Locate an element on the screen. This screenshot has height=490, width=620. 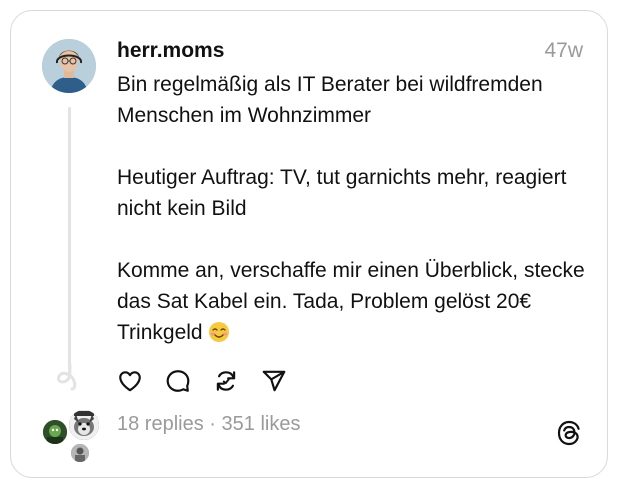
thread-loop-icon is located at coordinates (66, 377).